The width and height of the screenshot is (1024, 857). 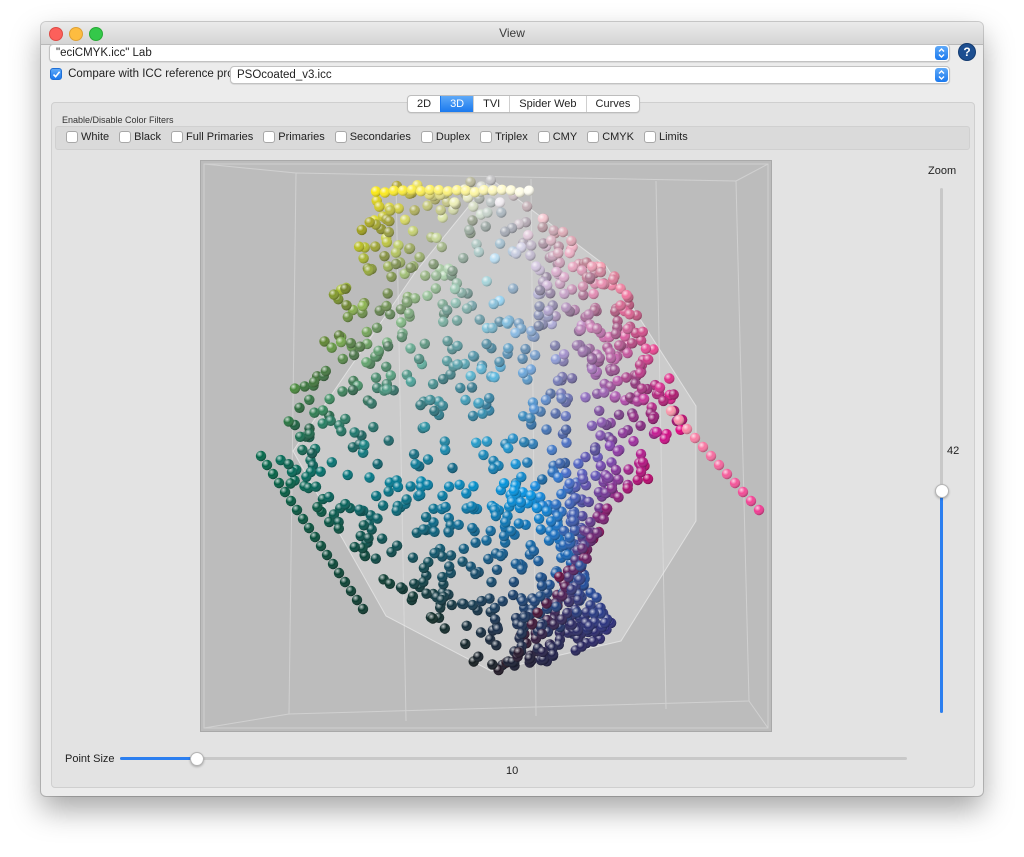 I want to click on zoom-label: Zoom, so click(x=942, y=171).